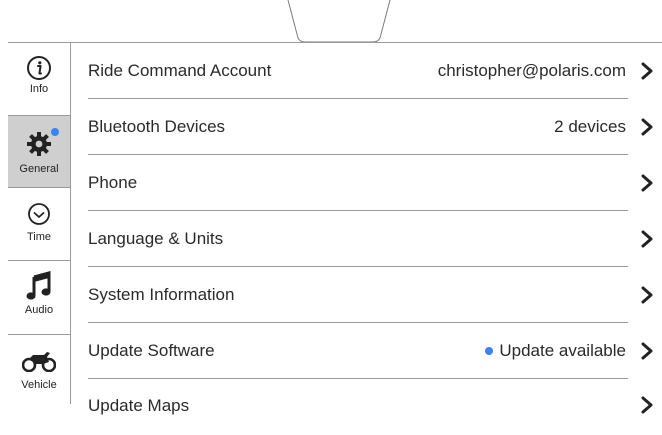  Describe the element at coordinates (139, 405) in the screenshot. I see `row-label: Update Maps` at that location.